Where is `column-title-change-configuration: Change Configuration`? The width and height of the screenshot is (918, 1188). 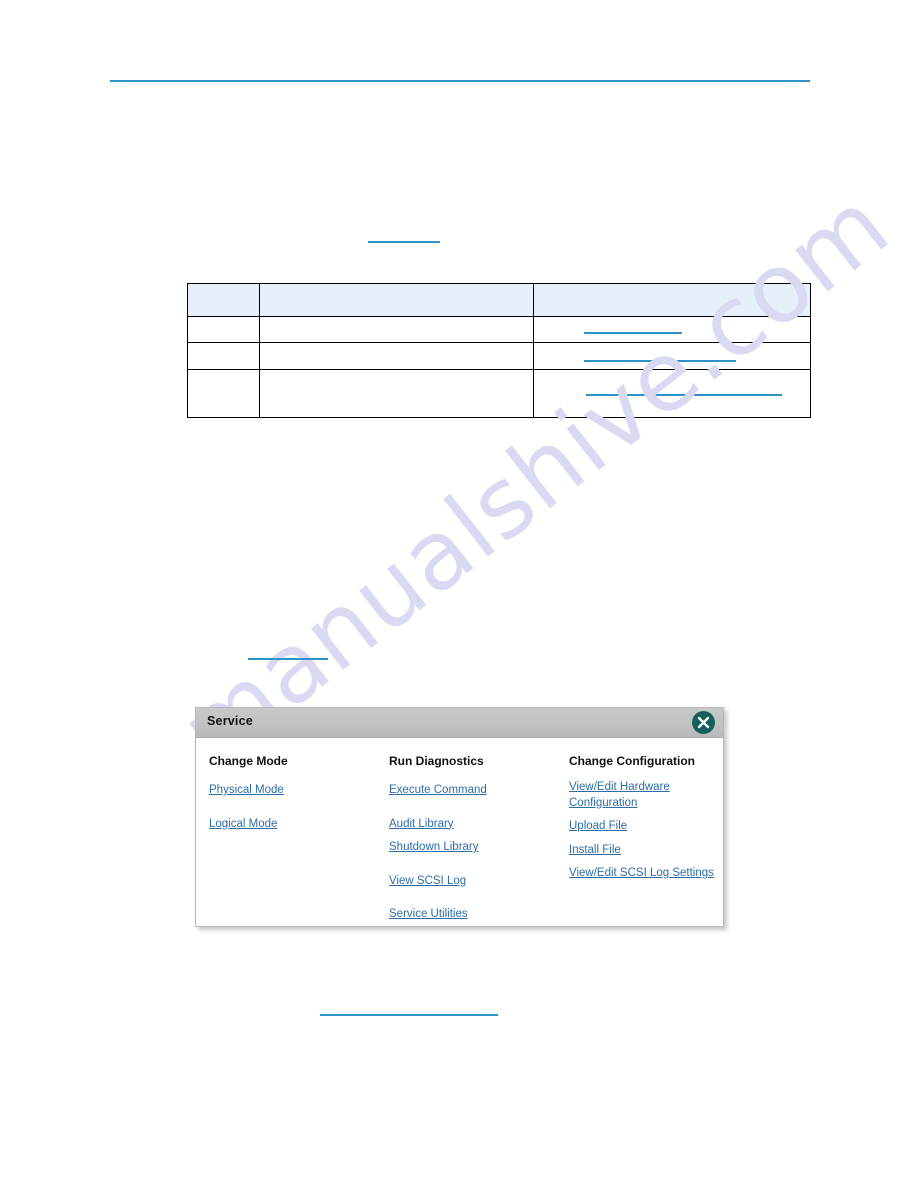 column-title-change-configuration: Change Configuration is located at coordinates (632, 761).